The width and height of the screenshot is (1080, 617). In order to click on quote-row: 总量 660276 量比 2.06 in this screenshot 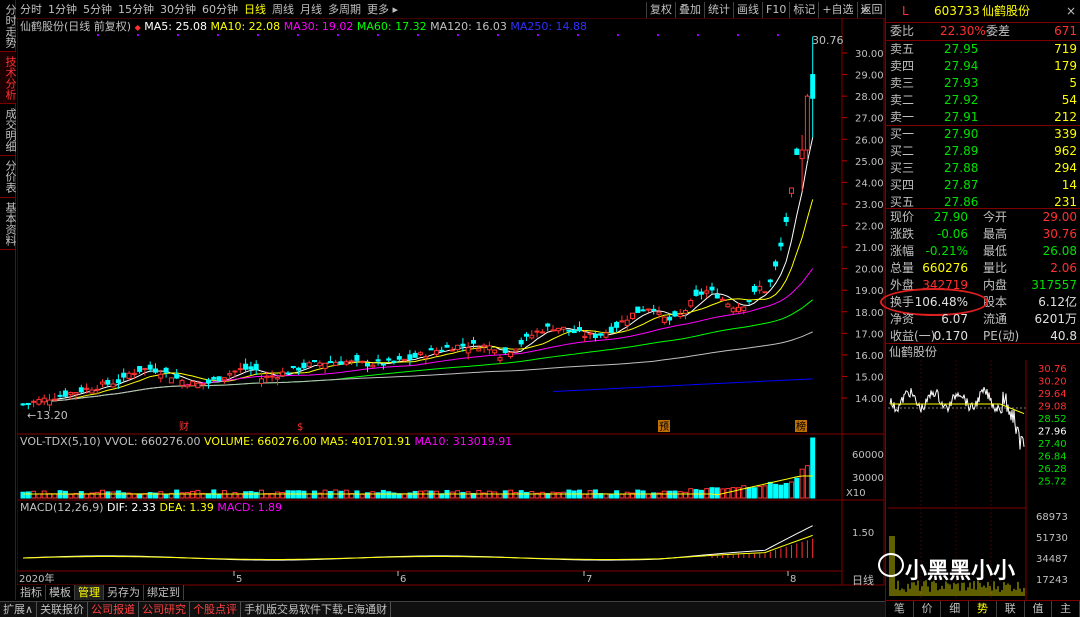, I will do `click(983, 268)`.